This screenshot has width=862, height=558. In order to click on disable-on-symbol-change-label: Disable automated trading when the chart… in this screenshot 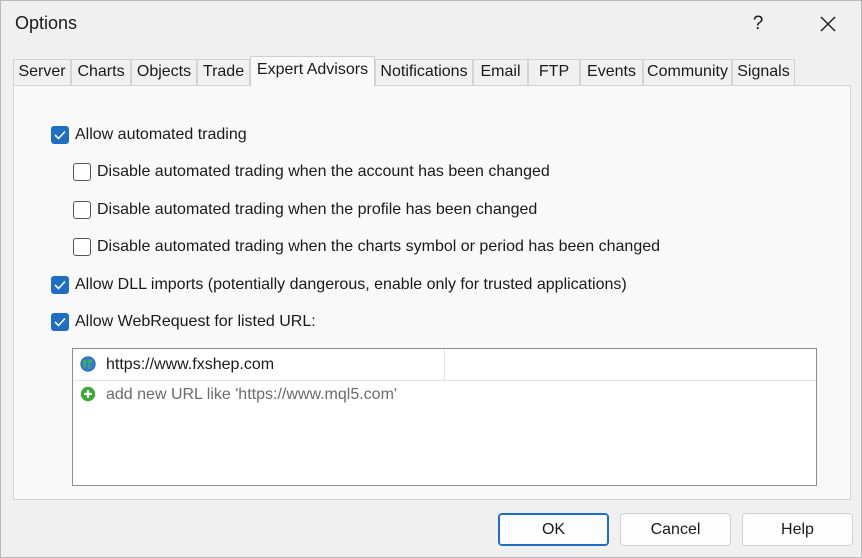, I will do `click(379, 246)`.